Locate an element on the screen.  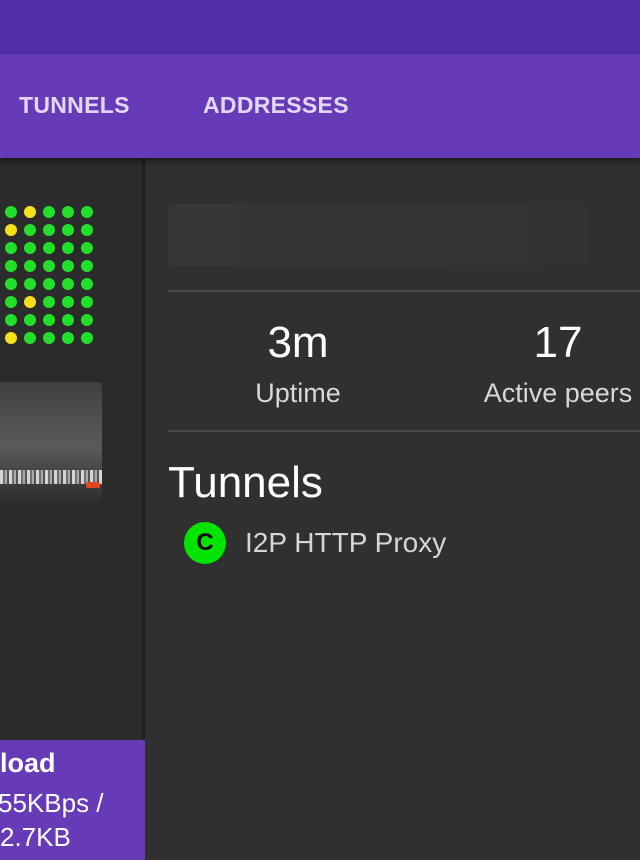
status-header-blurred is located at coordinates (378, 235).